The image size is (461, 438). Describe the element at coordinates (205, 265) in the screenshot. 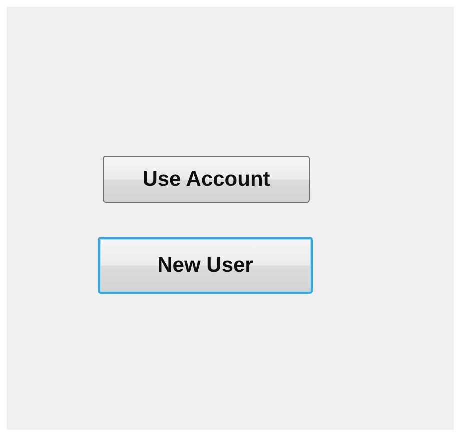

I see `account-button: New User` at that location.